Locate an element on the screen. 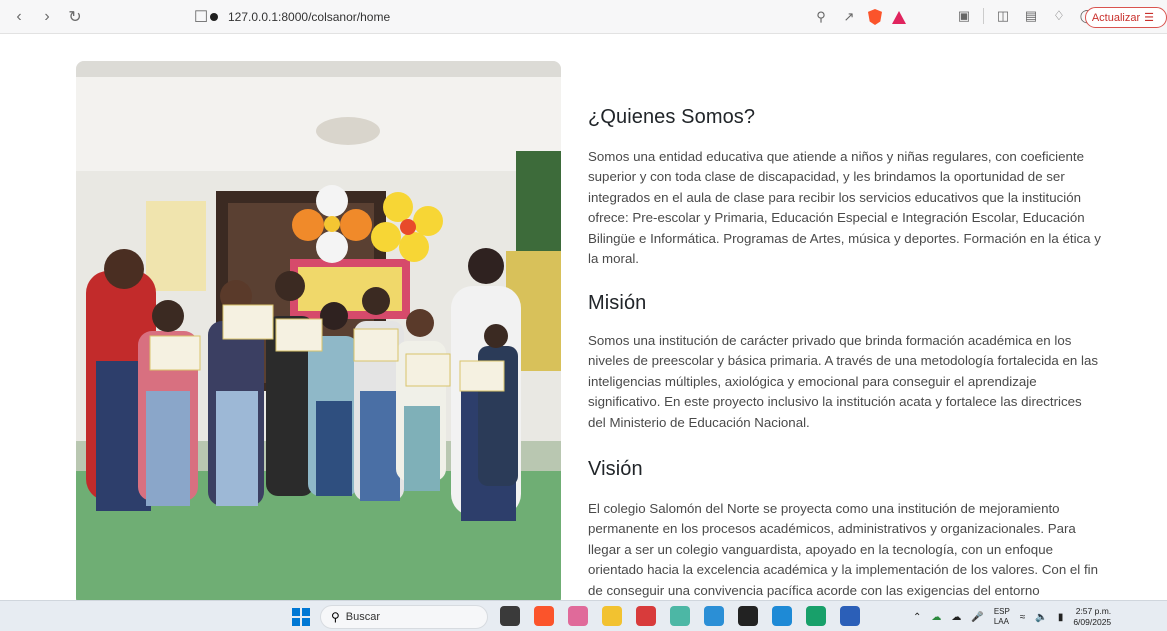 The height and width of the screenshot is (631, 1167). share-icon: ↗ is located at coordinates (849, 17).